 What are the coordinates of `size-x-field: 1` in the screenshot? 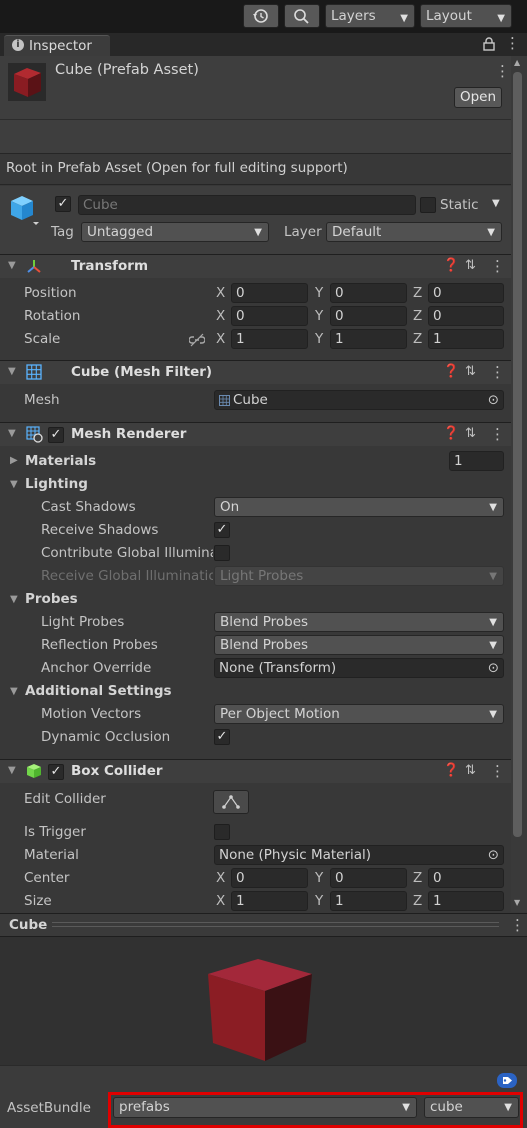 It's located at (269, 901).